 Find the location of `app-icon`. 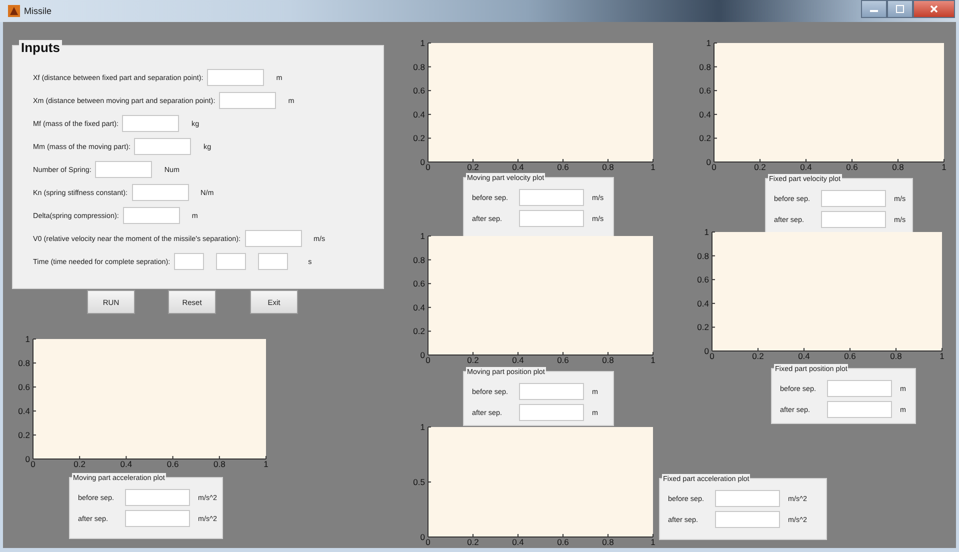

app-icon is located at coordinates (14, 11).